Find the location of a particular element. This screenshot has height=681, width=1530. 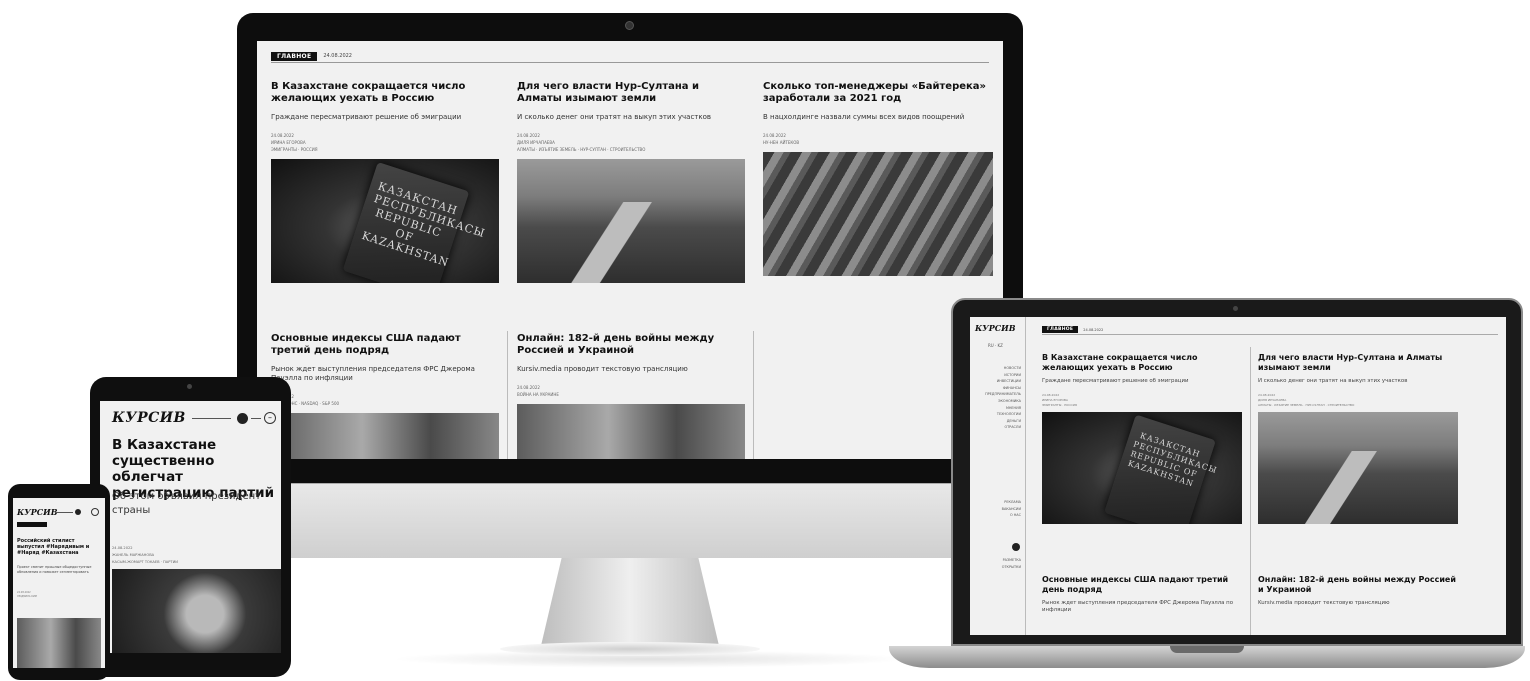

sidebar-item: ИНВЕСТИЦИИ is located at coordinates (1003, 381).